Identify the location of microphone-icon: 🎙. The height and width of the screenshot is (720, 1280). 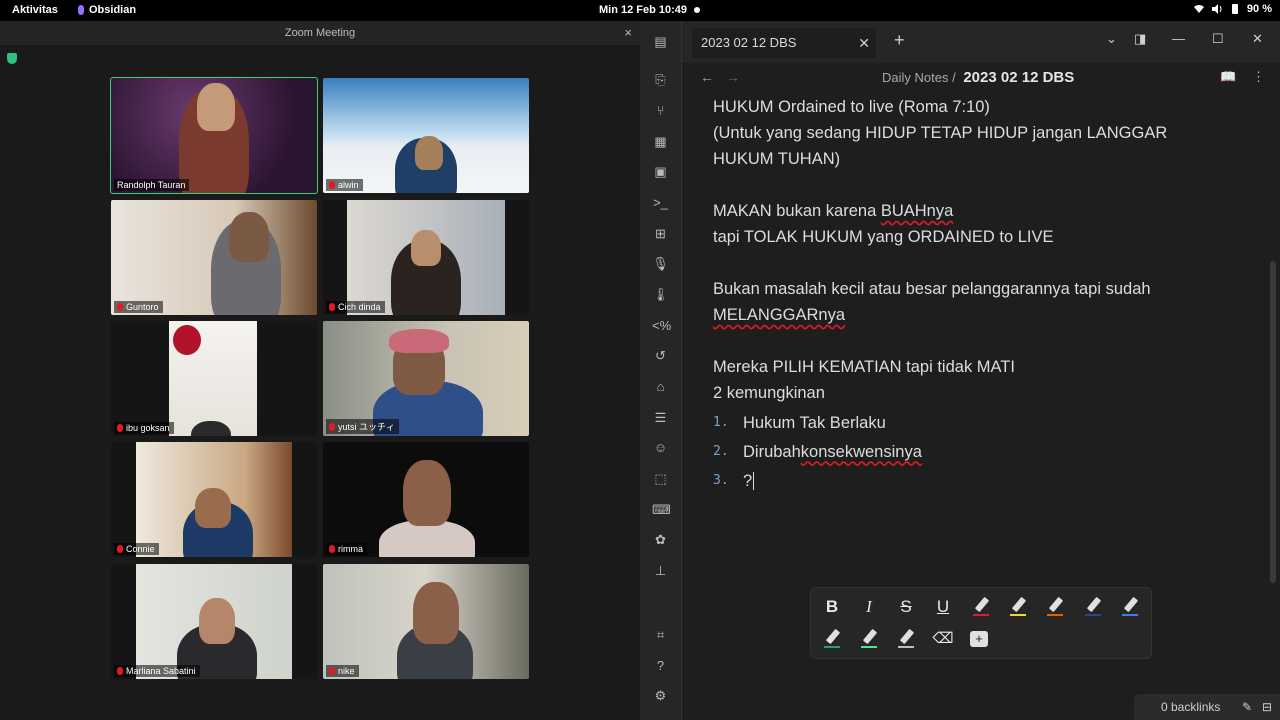
(660, 263).